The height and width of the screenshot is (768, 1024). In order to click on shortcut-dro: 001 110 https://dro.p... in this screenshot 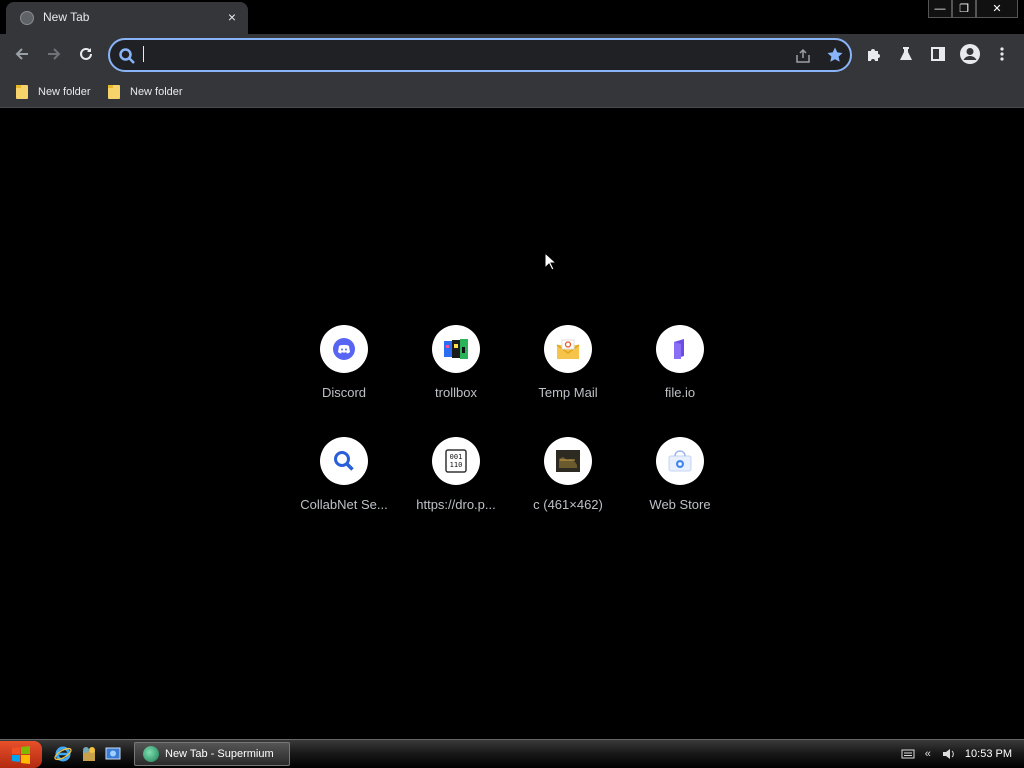, I will do `click(456, 487)`.